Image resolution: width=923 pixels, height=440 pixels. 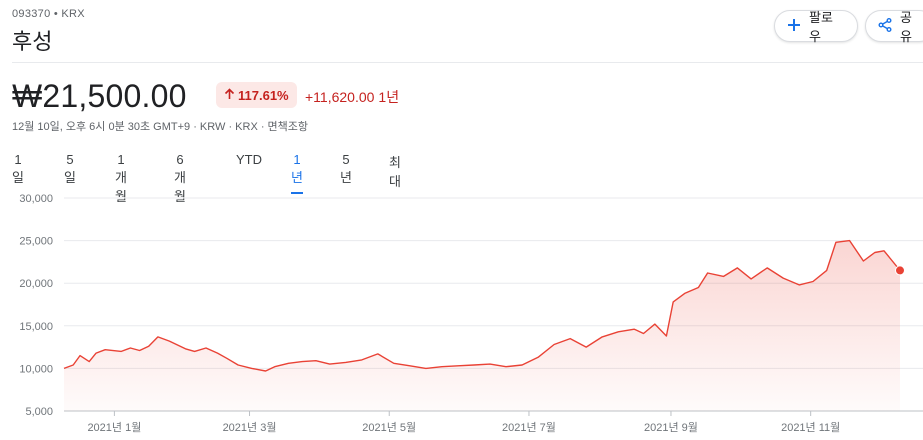 What do you see at coordinates (250, 427) in the screenshot?
I see `x-tick-label: 2021년 3월` at bounding box center [250, 427].